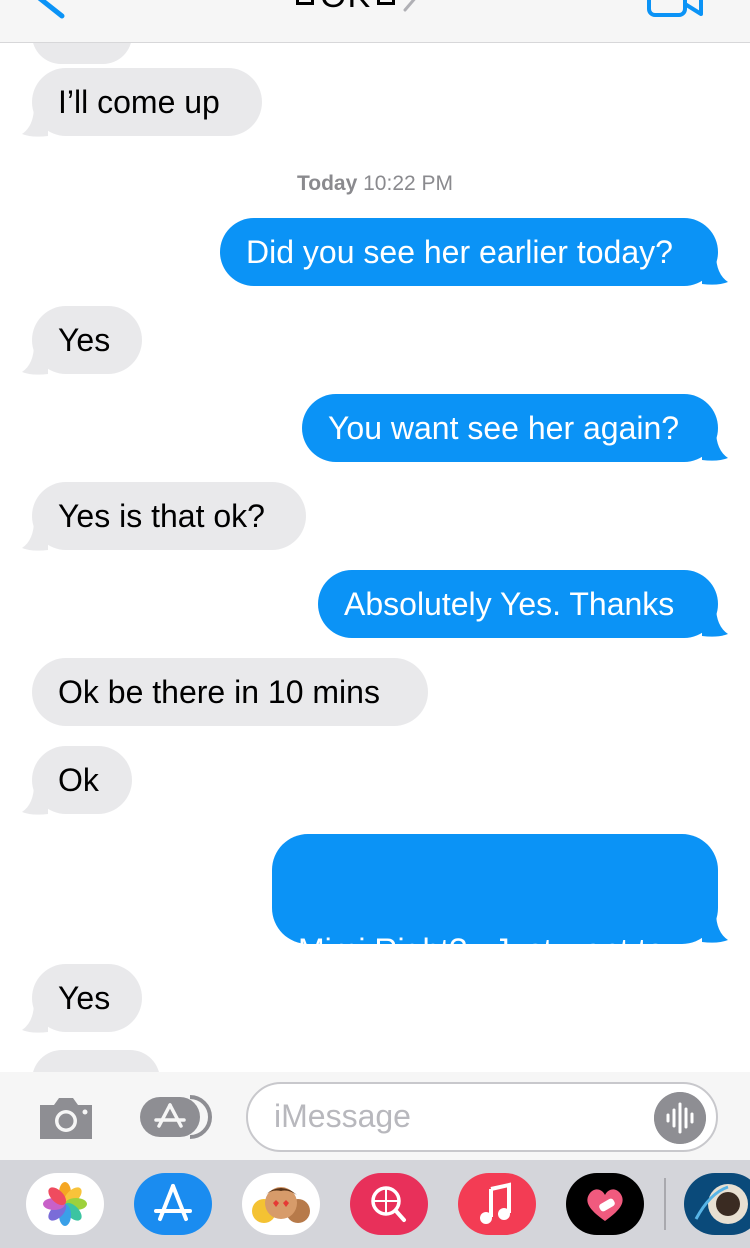  I want to click on message-text: Absolutely Yes. Thanks, so click(509, 604).